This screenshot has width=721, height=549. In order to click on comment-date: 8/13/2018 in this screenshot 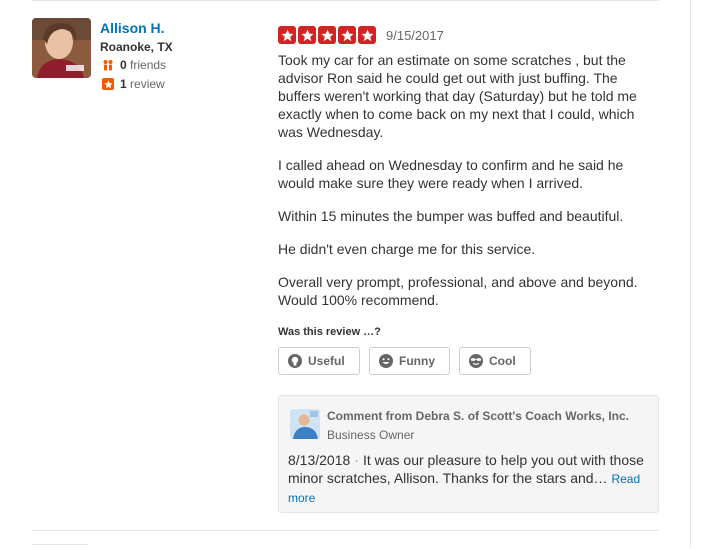, I will do `click(319, 460)`.